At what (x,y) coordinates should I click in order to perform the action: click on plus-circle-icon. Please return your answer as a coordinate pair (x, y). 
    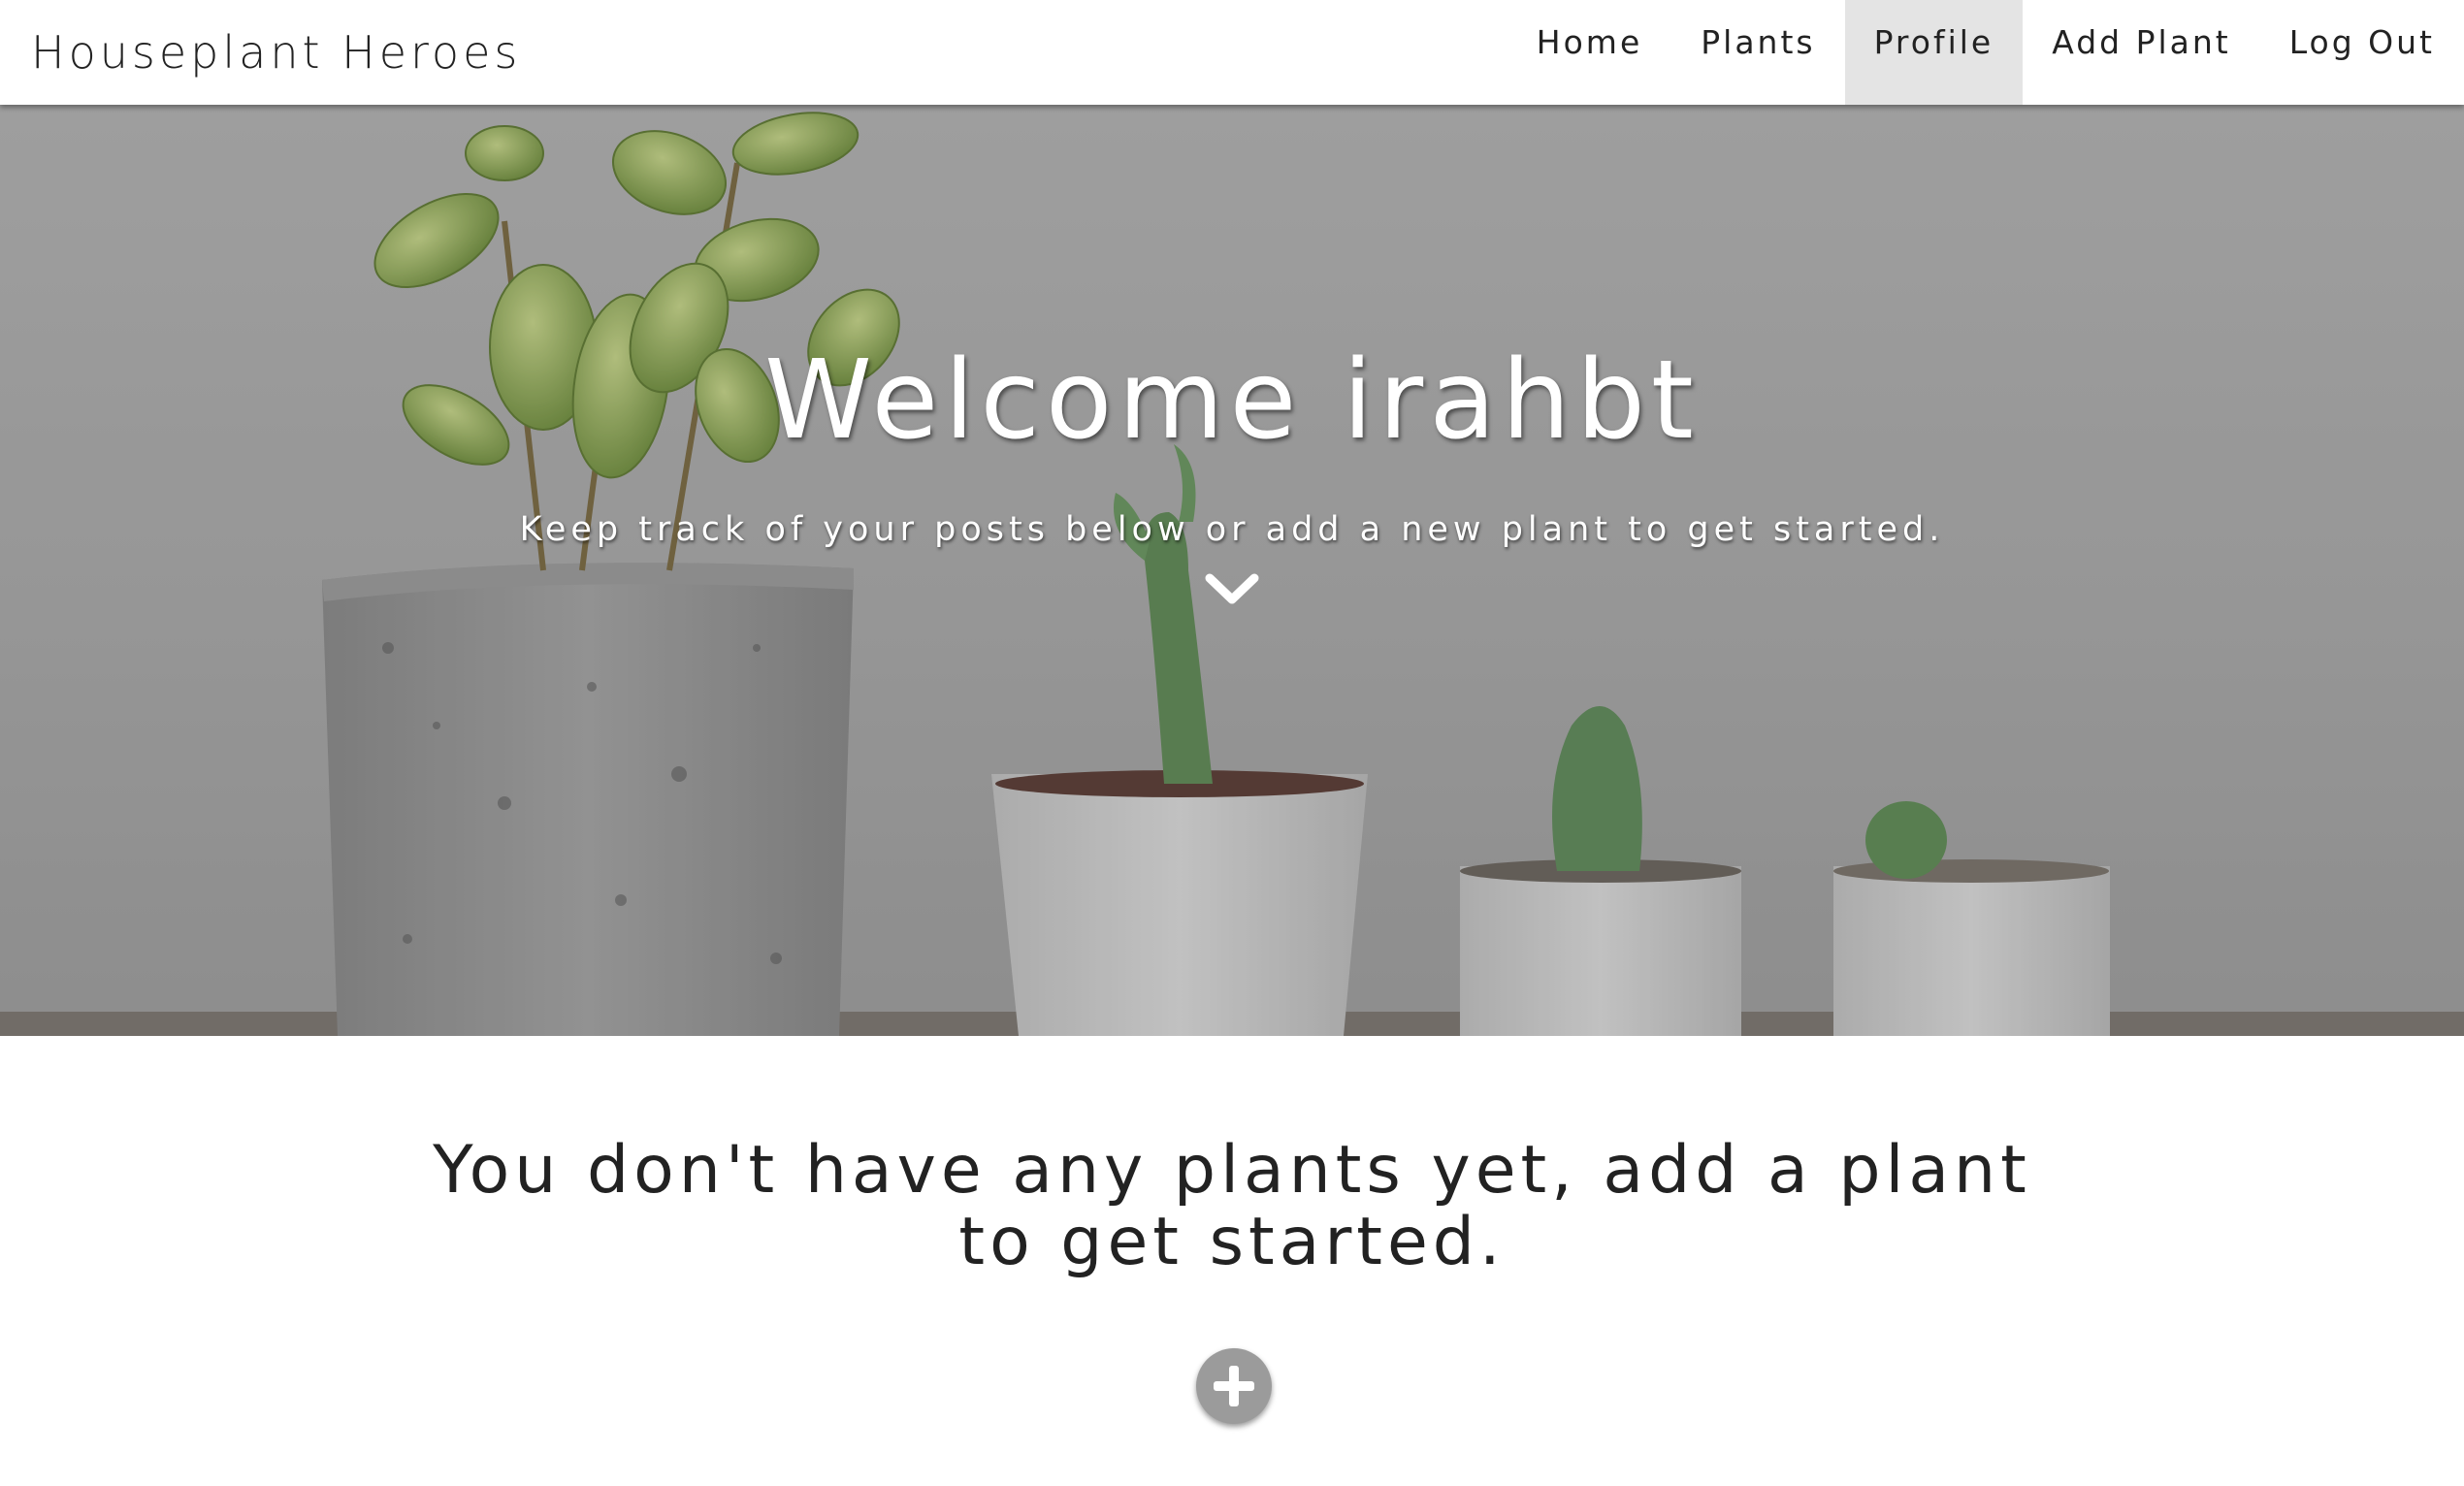
    Looking at the image, I should click on (1234, 1386).